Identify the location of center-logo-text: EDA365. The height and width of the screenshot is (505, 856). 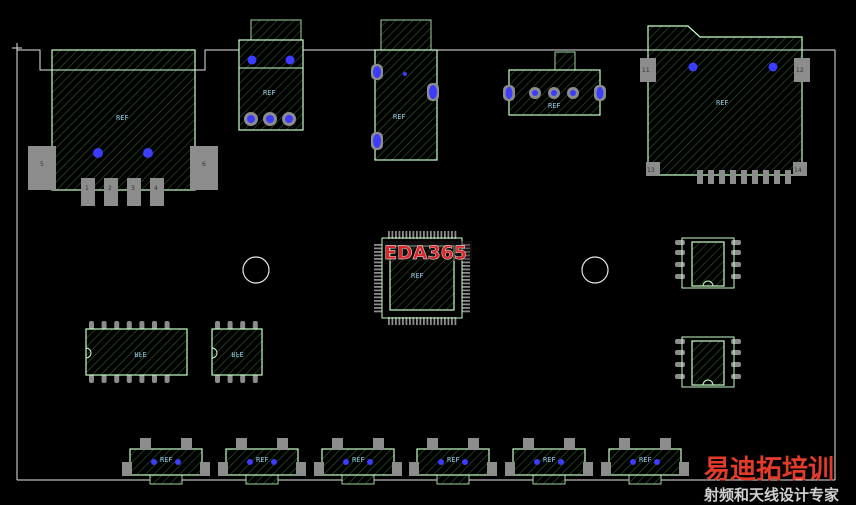
(425, 253).